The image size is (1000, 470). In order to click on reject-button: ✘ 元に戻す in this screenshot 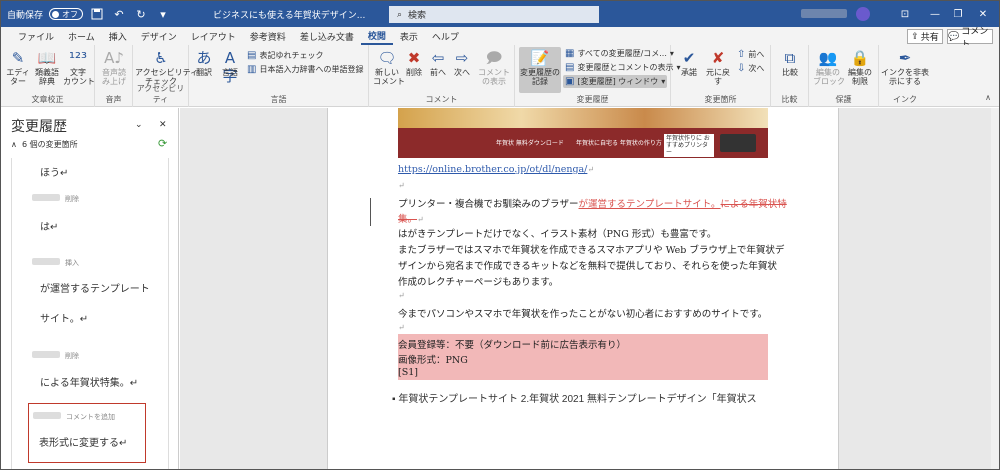, I will do `click(718, 67)`.